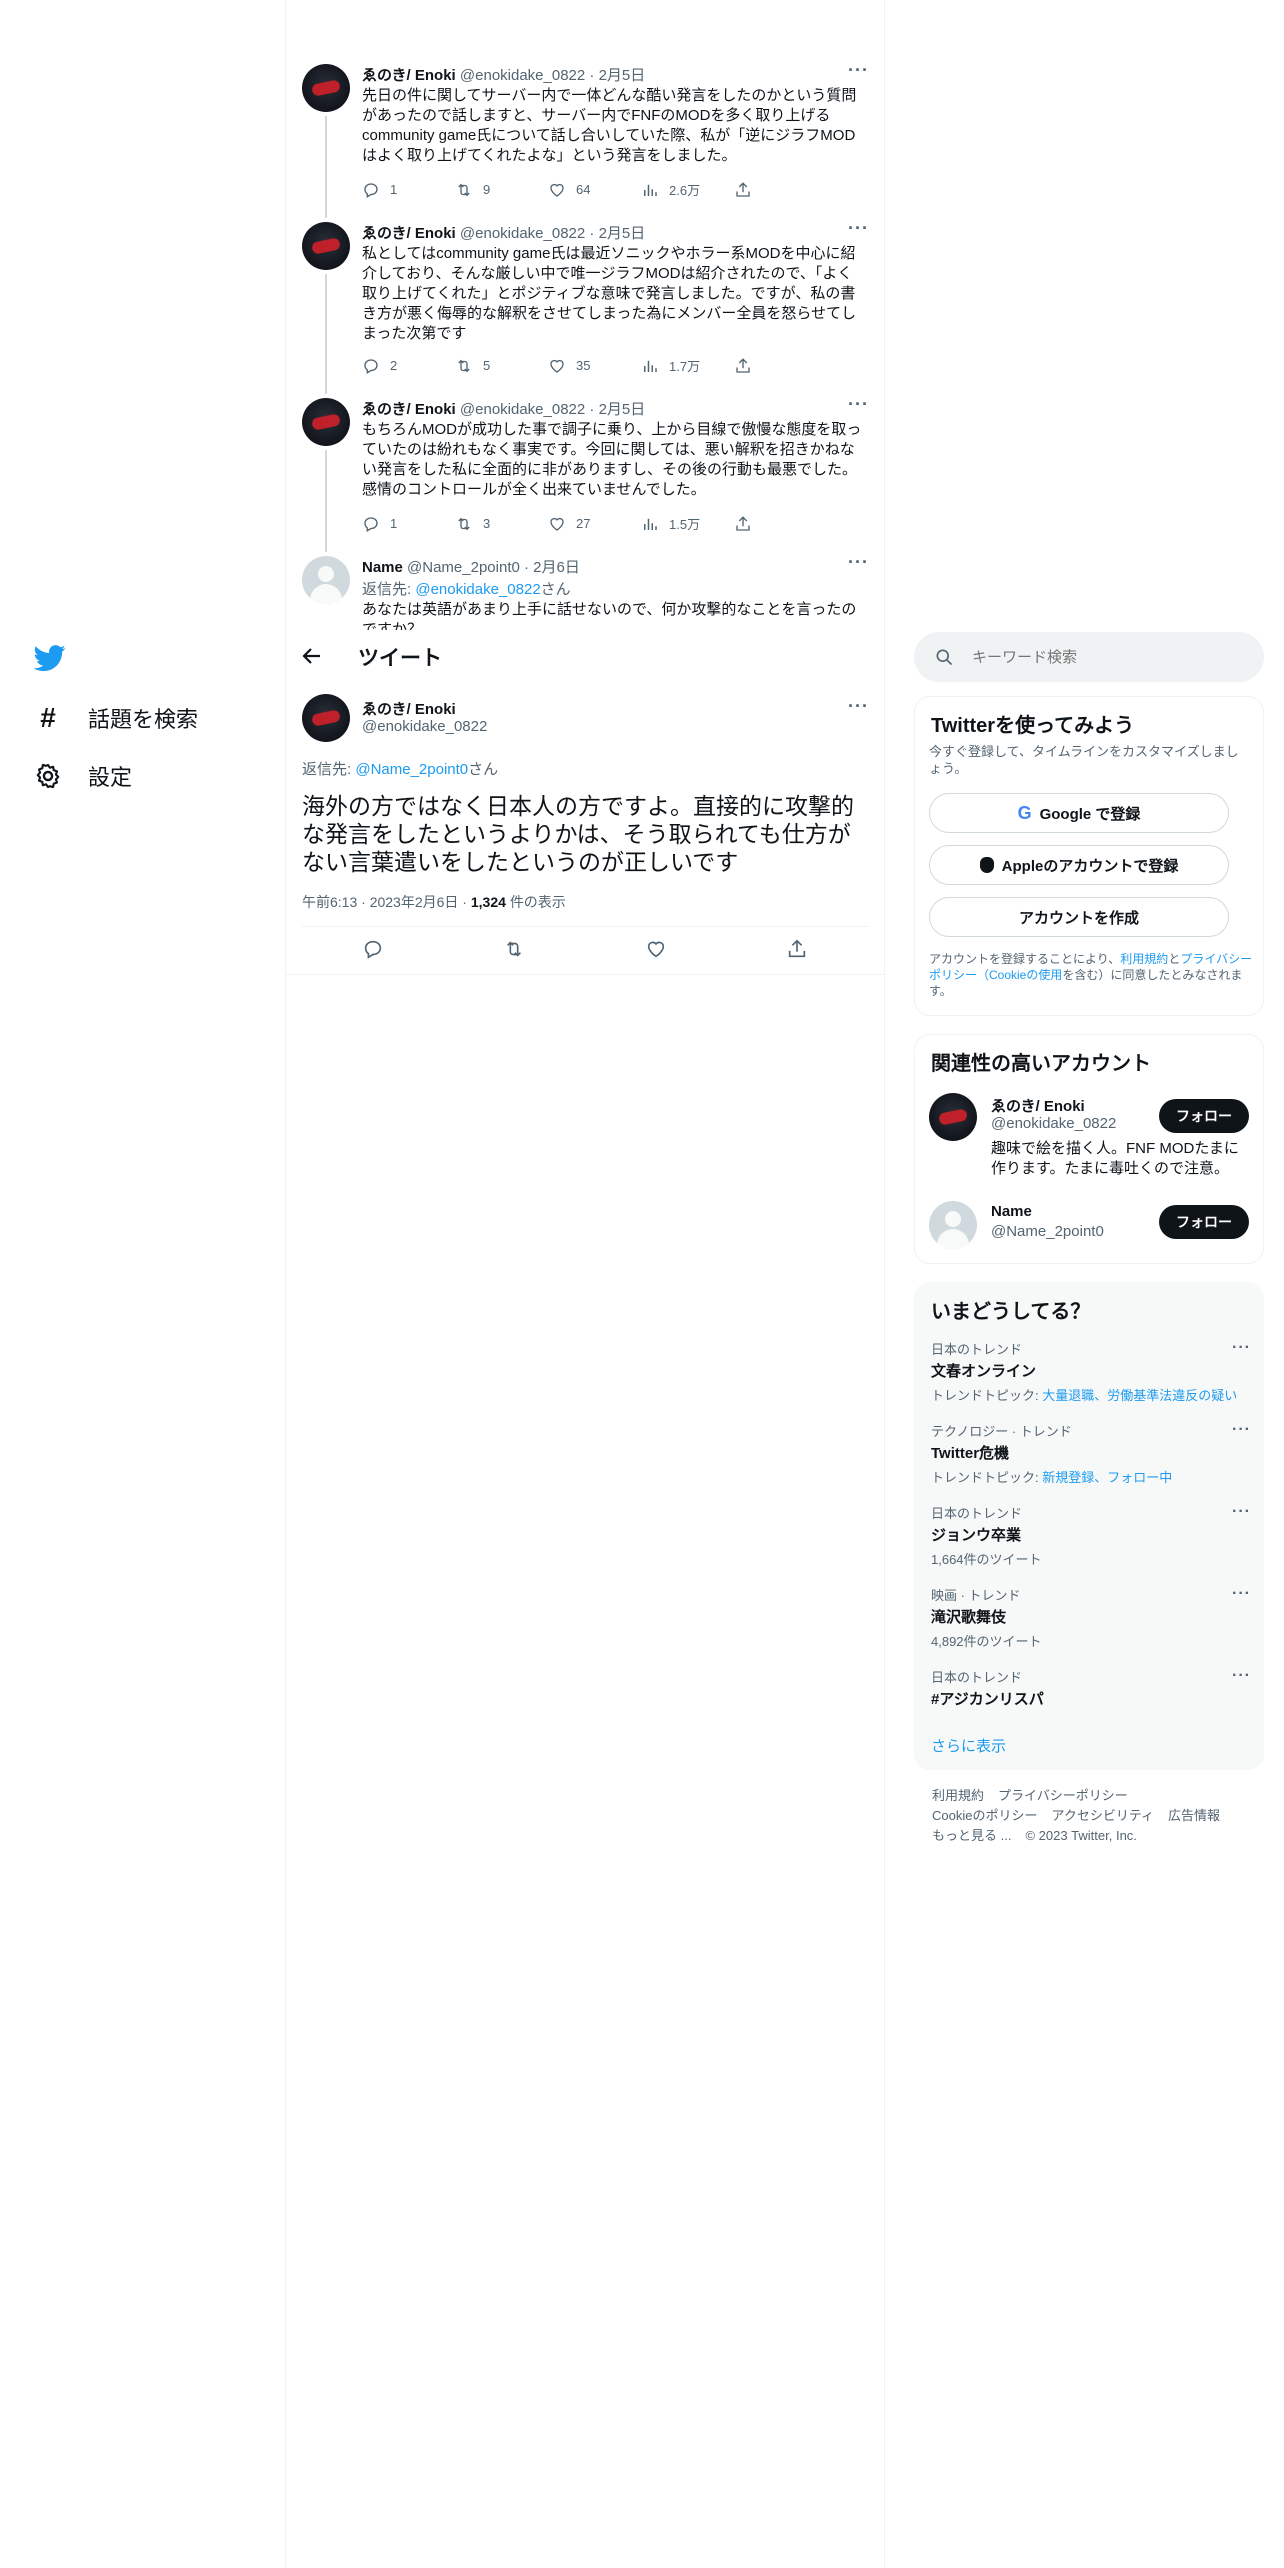  What do you see at coordinates (1144, 959) in the screenshot?
I see `terms-link: 利用規約` at bounding box center [1144, 959].